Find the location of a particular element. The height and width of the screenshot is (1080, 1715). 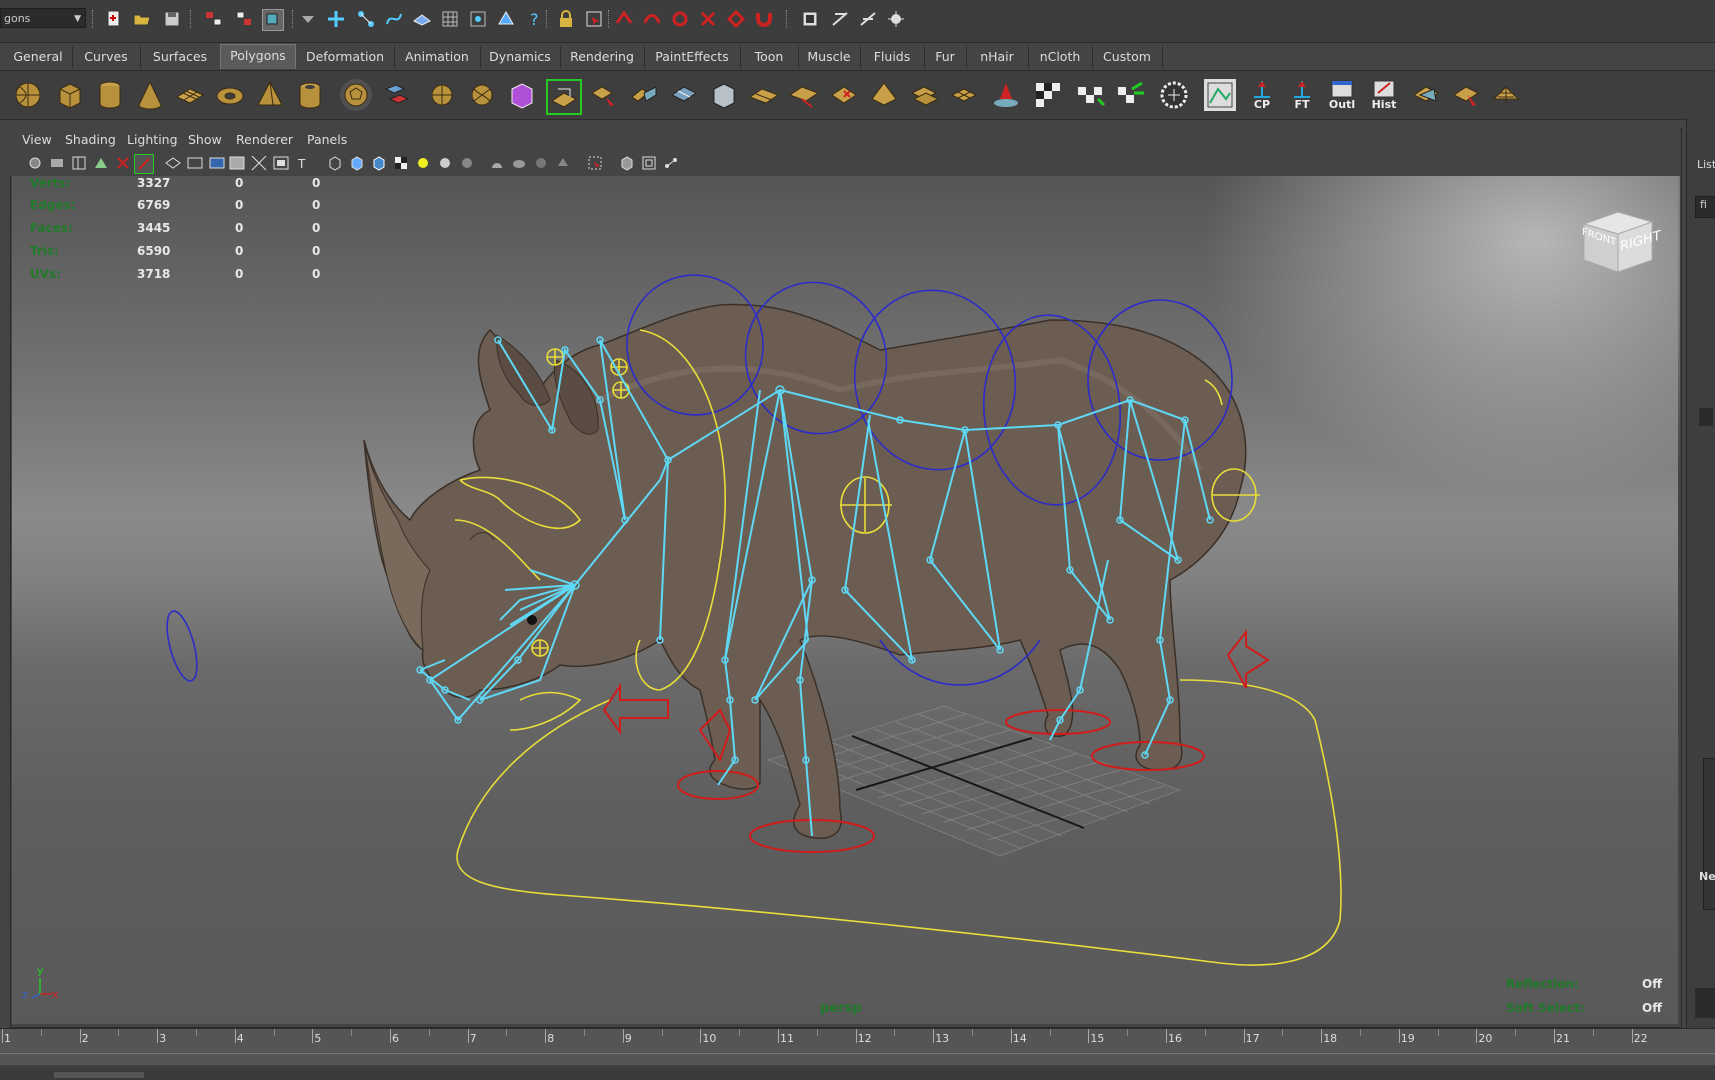

time-tick-label: 7 is located at coordinates (473, 1038).